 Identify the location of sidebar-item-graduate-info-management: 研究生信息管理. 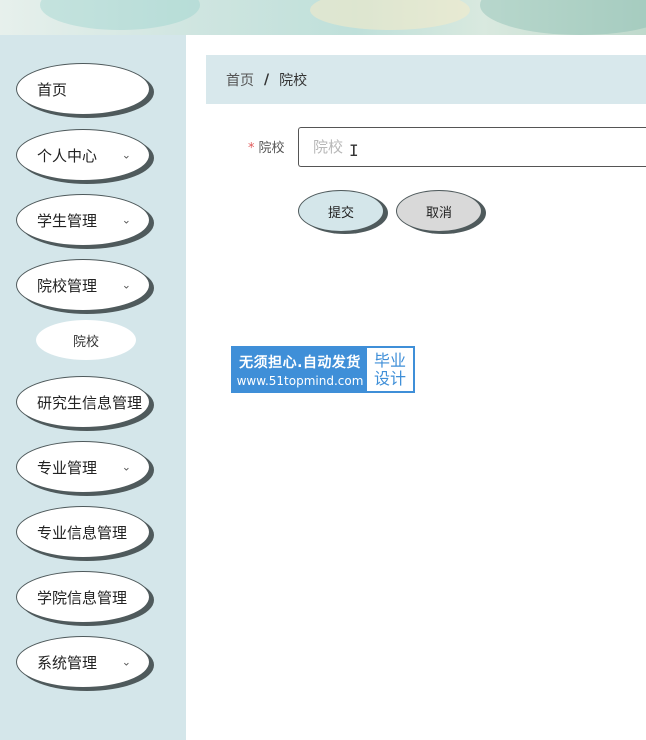
(83, 402).